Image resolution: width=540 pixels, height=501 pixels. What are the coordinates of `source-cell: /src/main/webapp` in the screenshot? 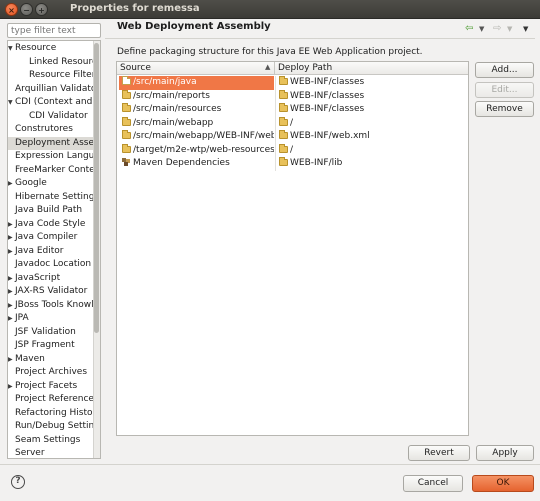 It's located at (196, 123).